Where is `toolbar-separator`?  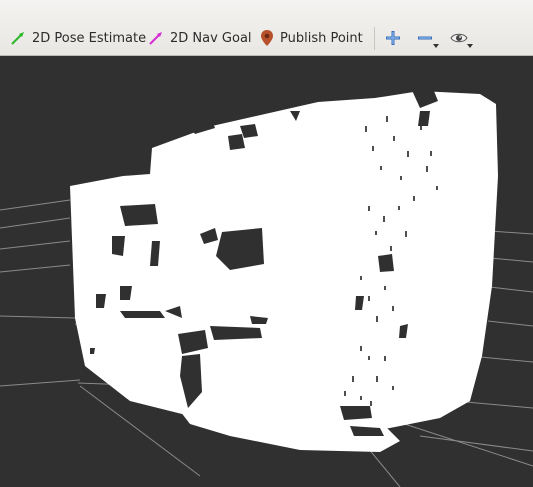 toolbar-separator is located at coordinates (374, 38).